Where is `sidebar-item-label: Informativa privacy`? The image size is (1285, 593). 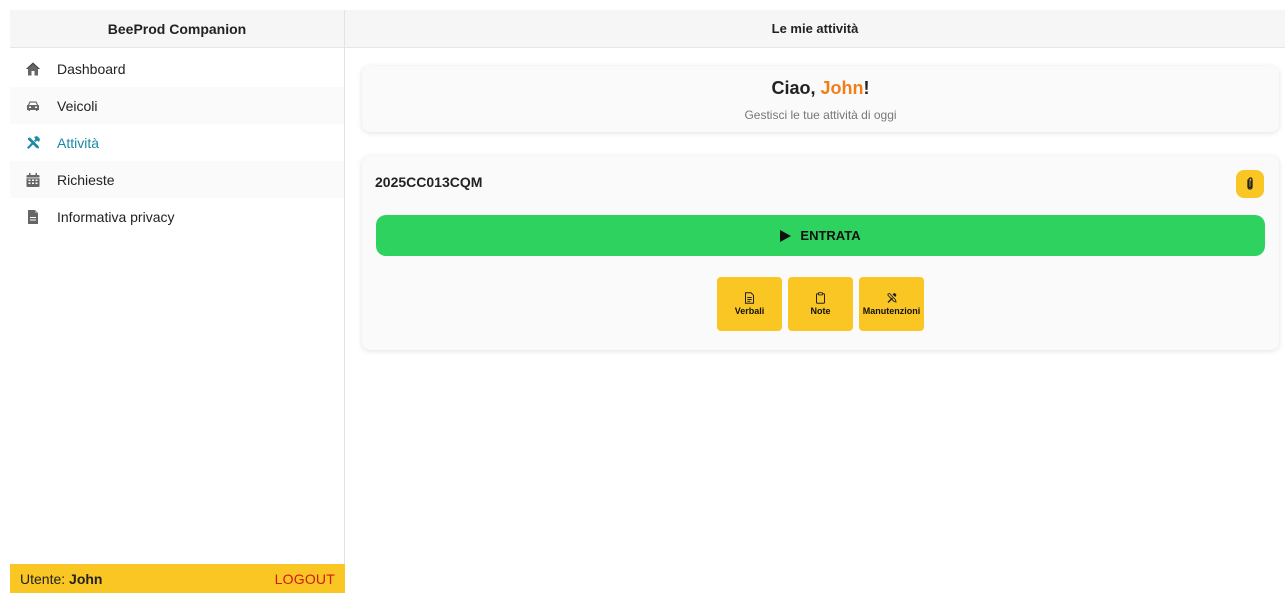
sidebar-item-label: Informativa privacy is located at coordinates (116, 216).